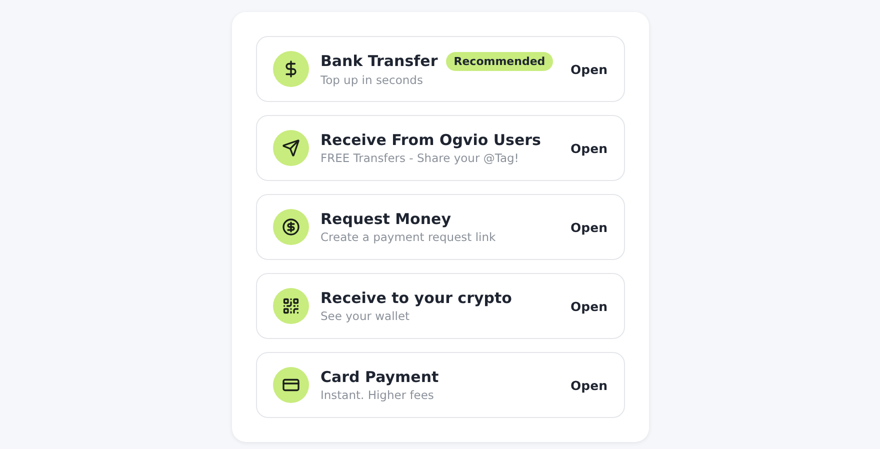  Describe the element at coordinates (379, 61) in the screenshot. I see `method-title: Bank Transfer` at that location.